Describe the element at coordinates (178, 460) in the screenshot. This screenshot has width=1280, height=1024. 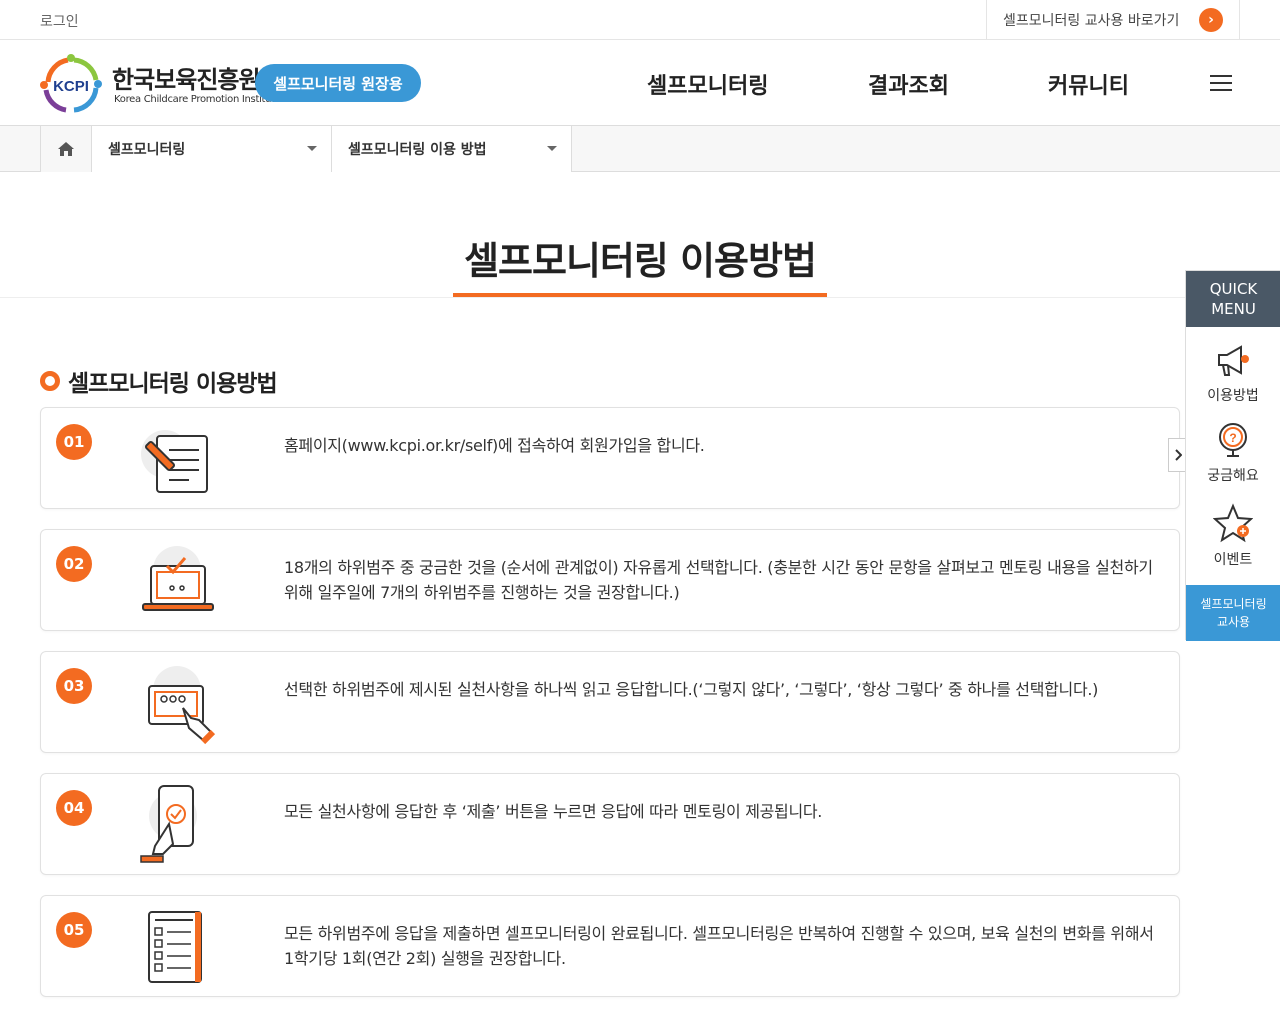
I see `document-pen-icon` at that location.